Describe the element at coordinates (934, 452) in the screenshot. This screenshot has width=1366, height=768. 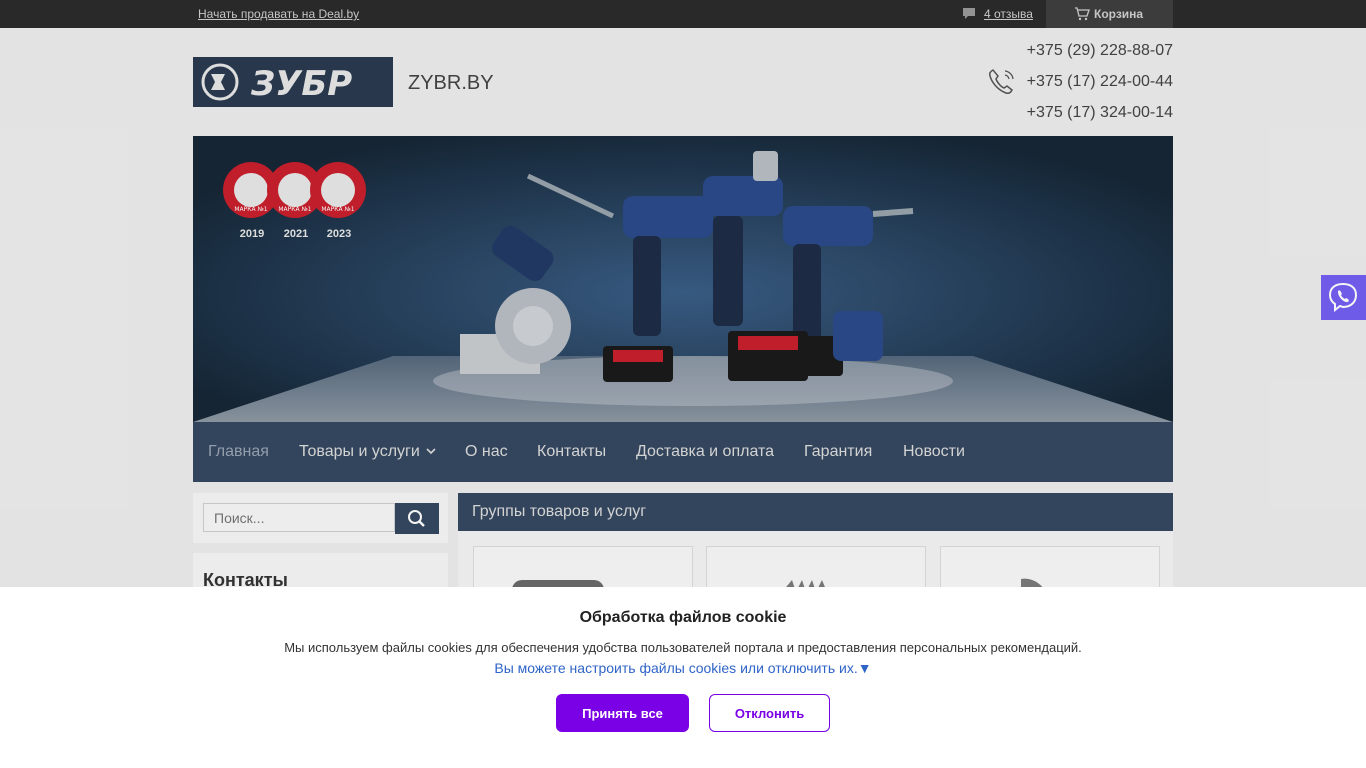
I see `nav-item-news: Новости` at that location.